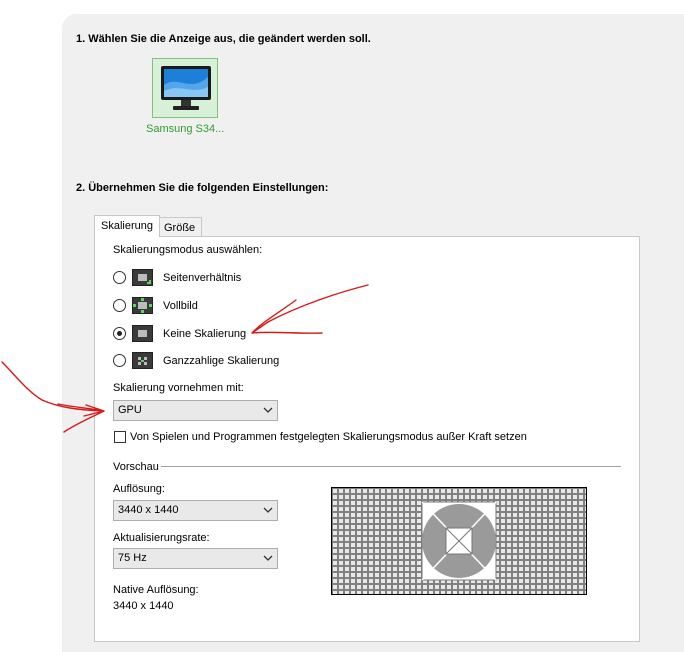 Image resolution: width=684 pixels, height=652 pixels. I want to click on integer-scaling-icon, so click(142, 360).